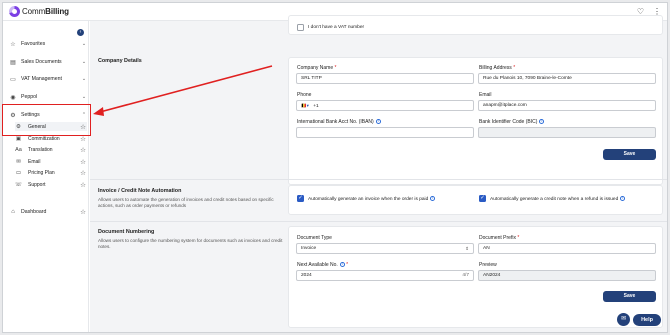 This screenshot has width=670, height=335. Describe the element at coordinates (51, 184) in the screenshot. I see `sidebar-subitem-support: ☏ Support ☆` at that location.